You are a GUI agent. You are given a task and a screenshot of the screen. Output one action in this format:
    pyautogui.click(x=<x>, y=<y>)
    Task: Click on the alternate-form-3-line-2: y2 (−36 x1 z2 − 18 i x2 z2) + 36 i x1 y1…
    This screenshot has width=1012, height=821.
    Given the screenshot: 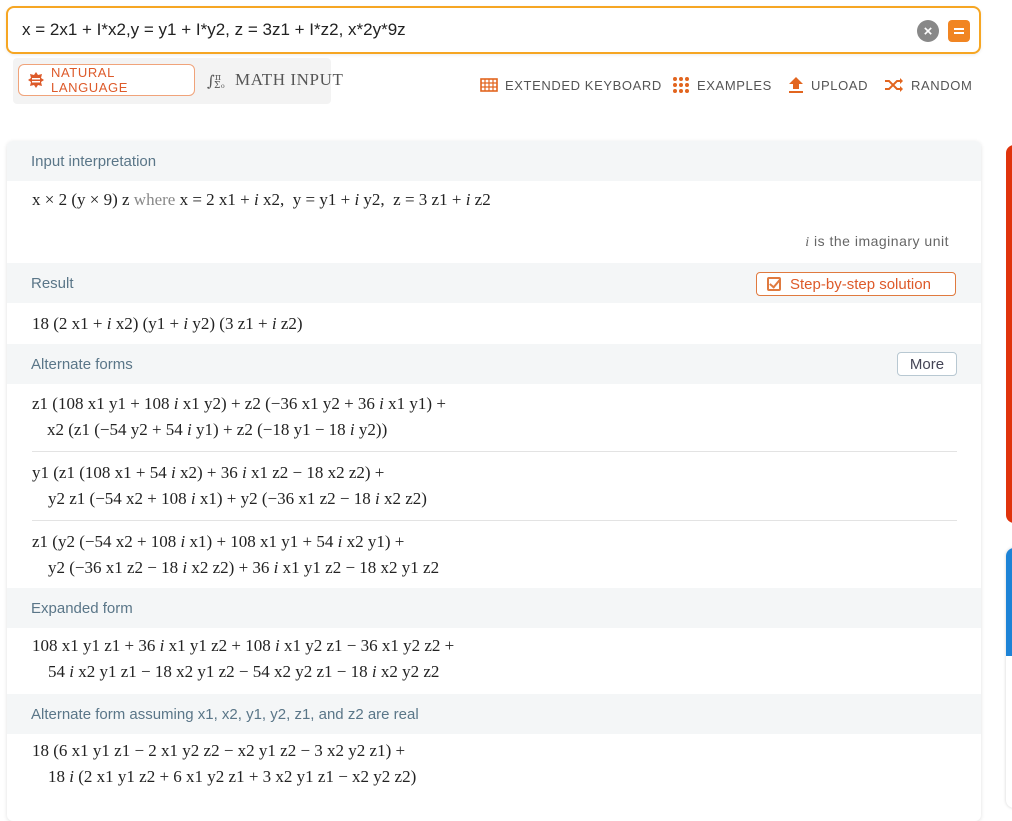 What is the action you would take?
    pyautogui.click(x=244, y=567)
    